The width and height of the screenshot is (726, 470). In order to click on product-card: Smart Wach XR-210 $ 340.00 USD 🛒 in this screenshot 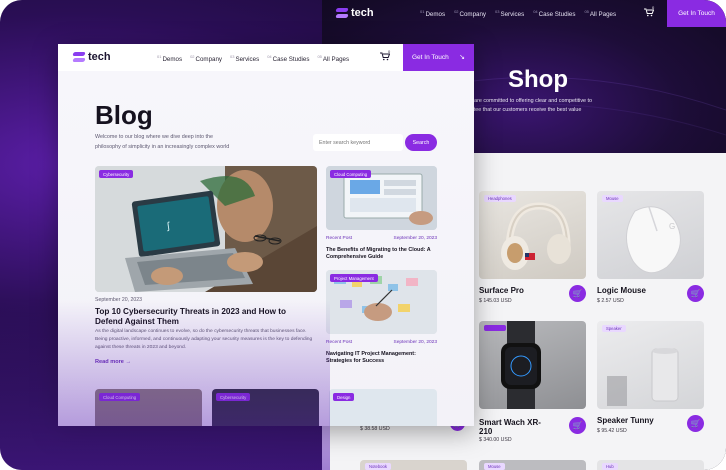, I will do `click(532, 383)`.